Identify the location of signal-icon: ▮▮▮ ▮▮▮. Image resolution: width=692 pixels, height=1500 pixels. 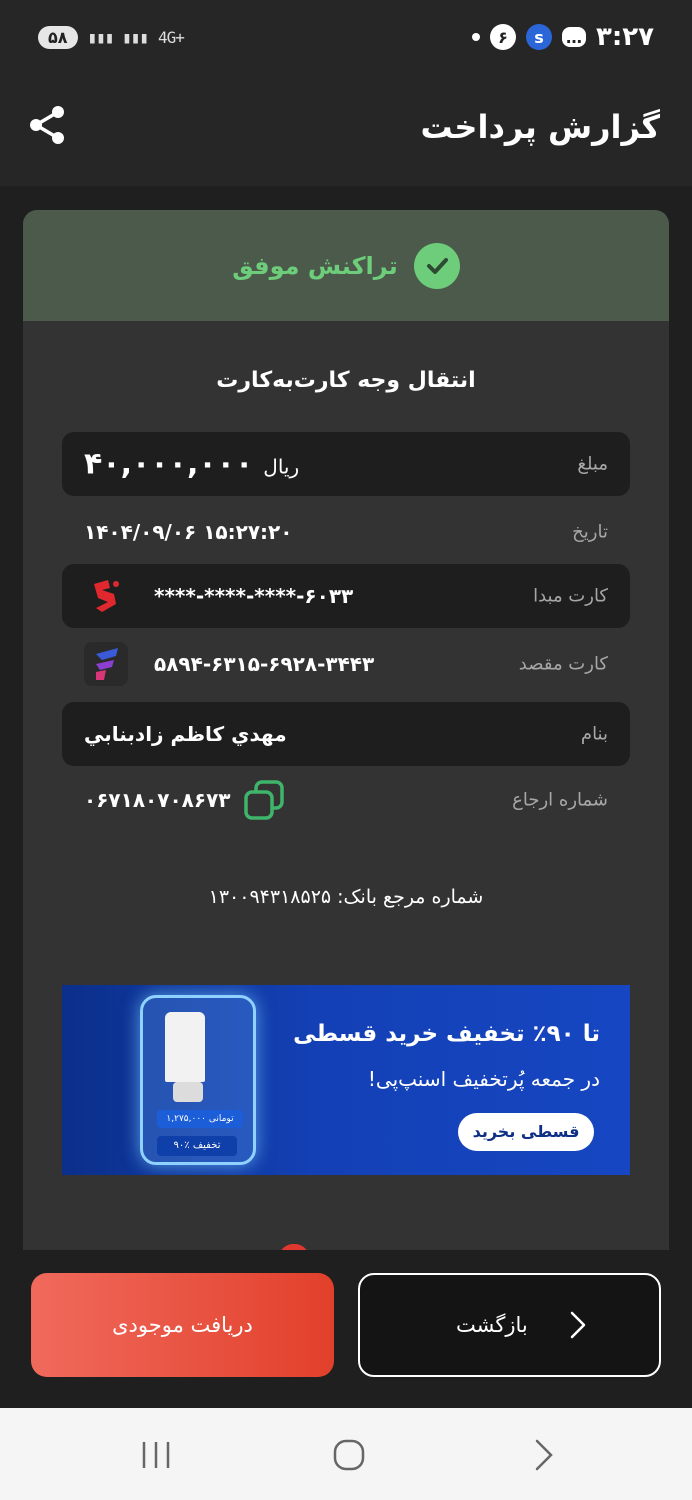
(118, 37).